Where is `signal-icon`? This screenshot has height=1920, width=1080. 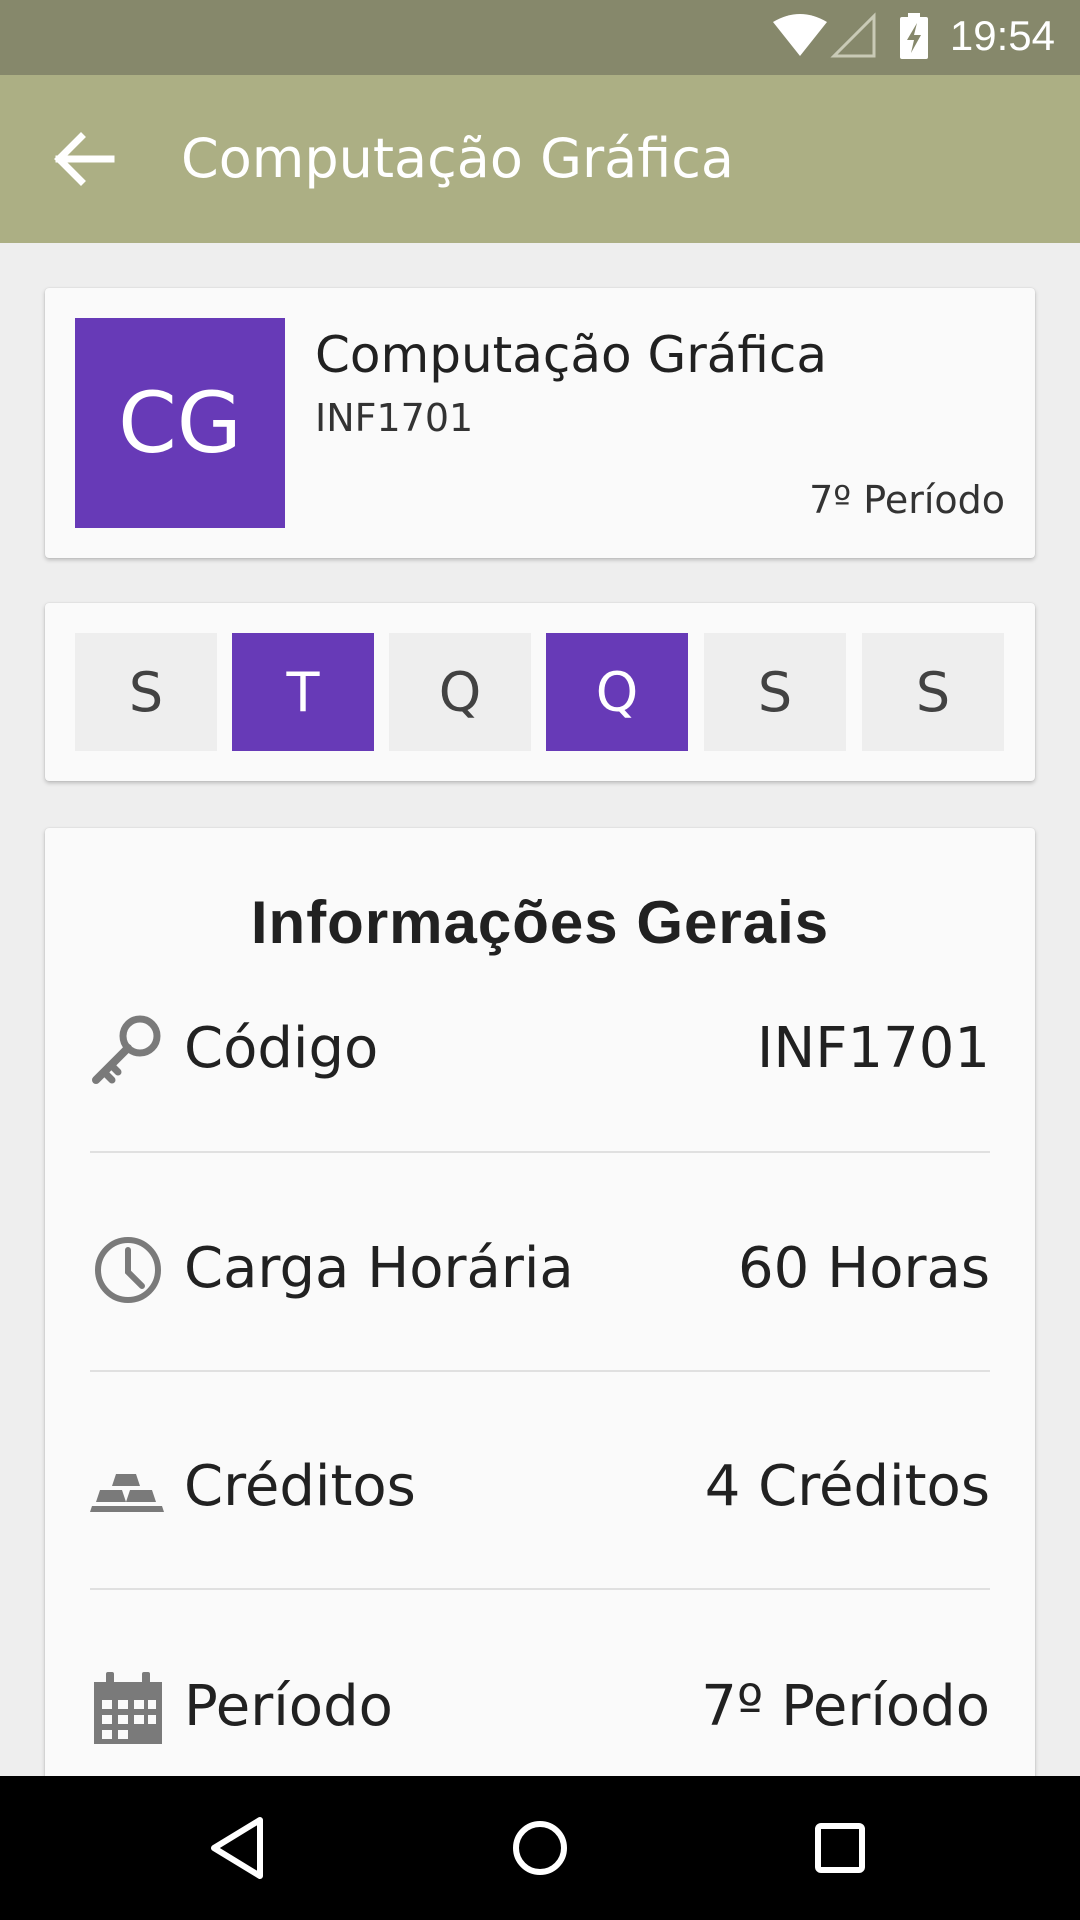 signal-icon is located at coordinates (853, 35).